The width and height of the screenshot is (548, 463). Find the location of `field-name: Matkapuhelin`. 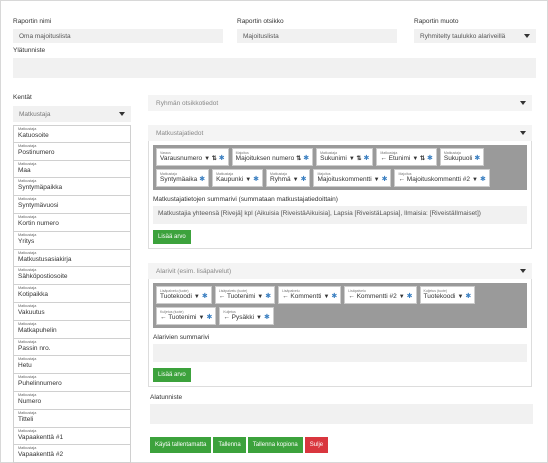

field-name: Matkapuhelin is located at coordinates (37, 330).